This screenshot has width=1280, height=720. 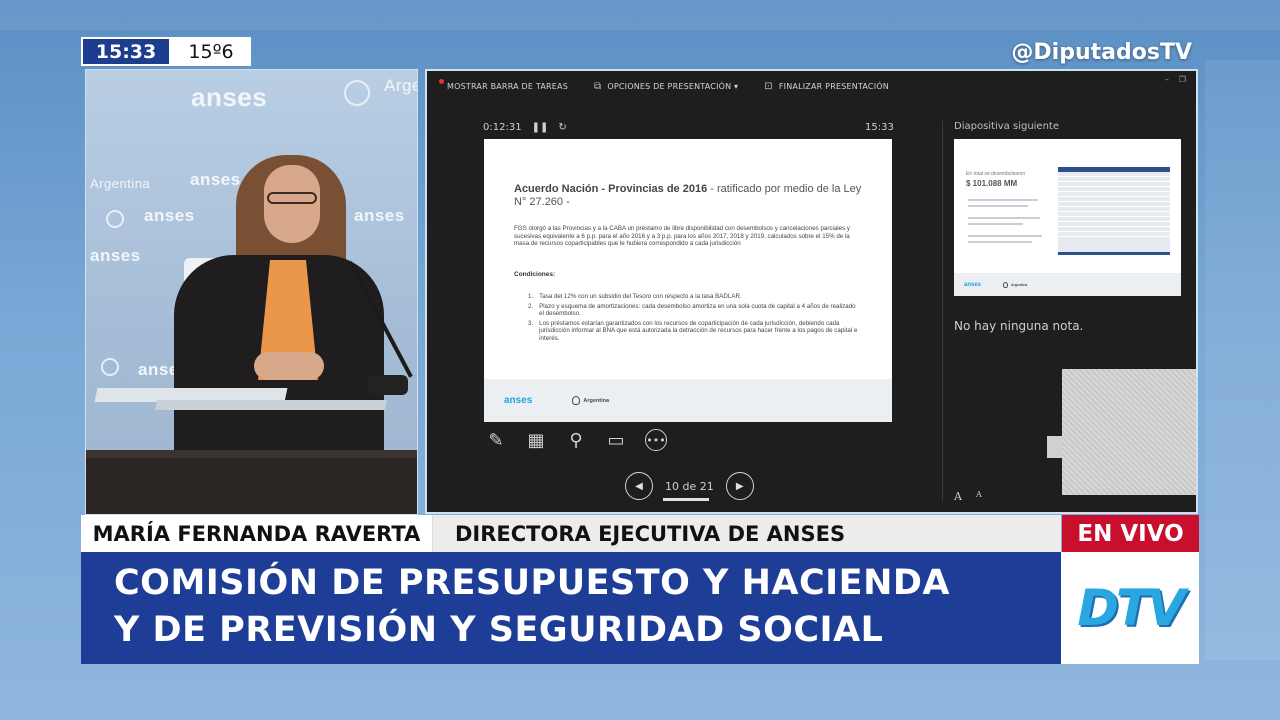 I want to click on decrease-font-button: A, so click(x=979, y=496).